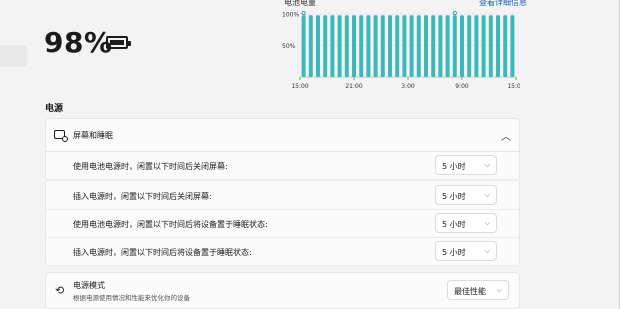 The width and height of the screenshot is (620, 309). What do you see at coordinates (289, 46) in the screenshot?
I see `y-tick-label: 50%` at bounding box center [289, 46].